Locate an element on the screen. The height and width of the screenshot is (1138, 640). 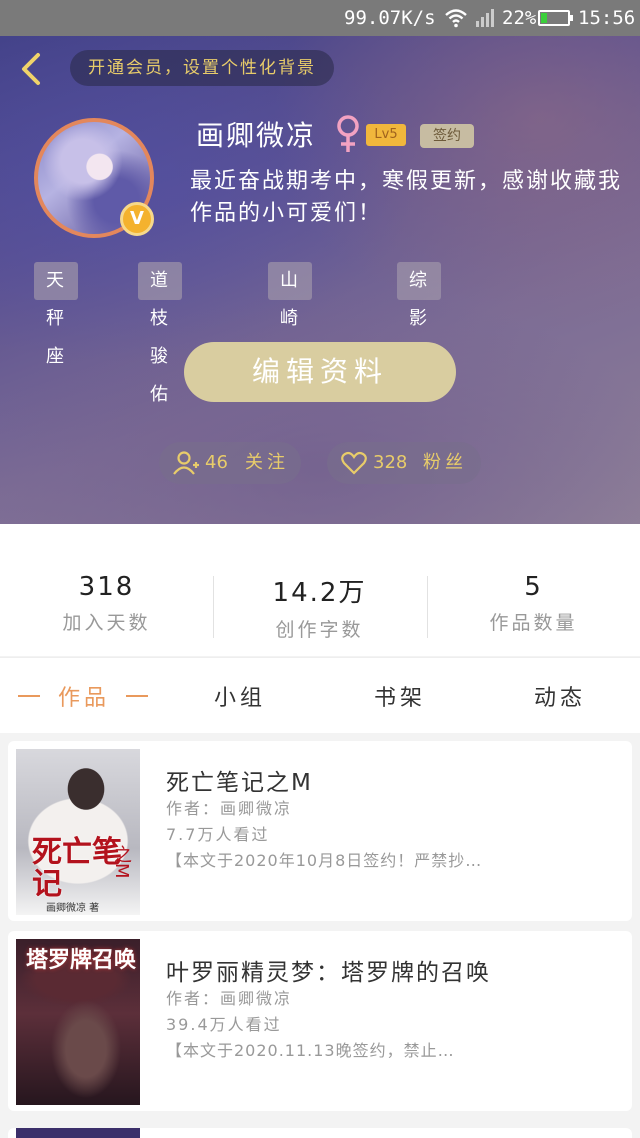
book-cover is located at coordinates (78, 1133).